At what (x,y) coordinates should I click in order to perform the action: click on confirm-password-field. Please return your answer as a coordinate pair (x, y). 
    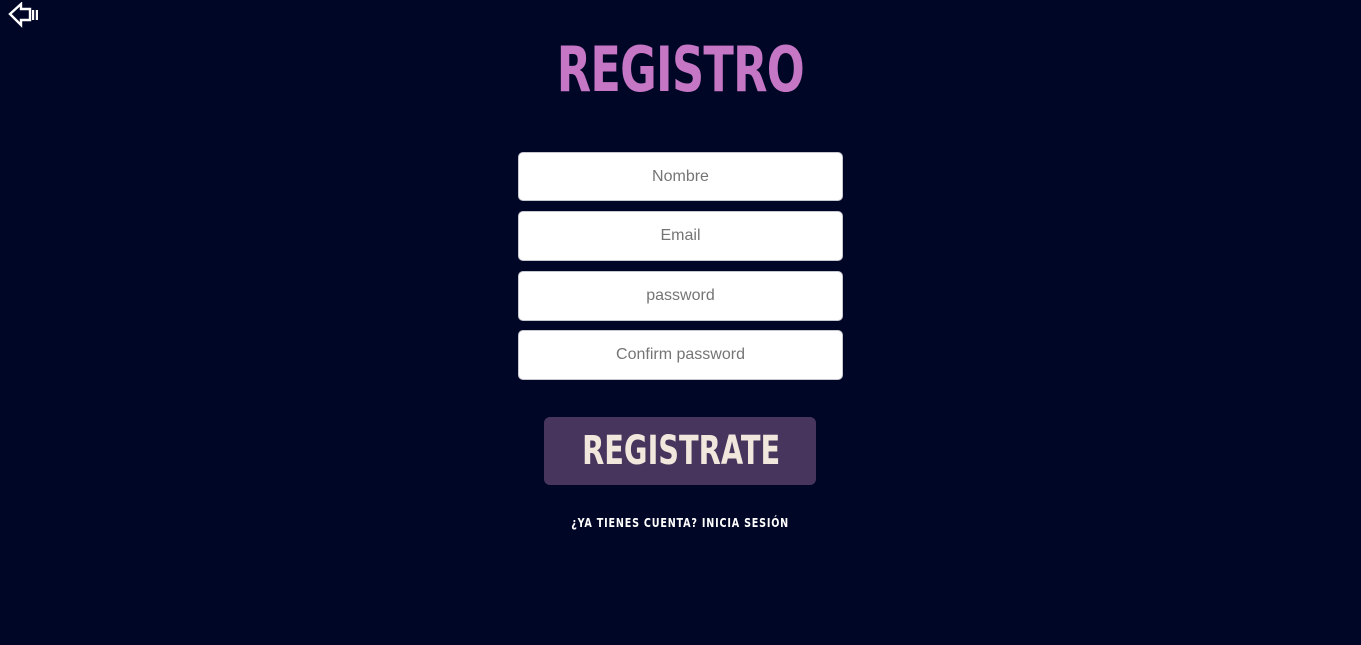
    Looking at the image, I should click on (680, 355).